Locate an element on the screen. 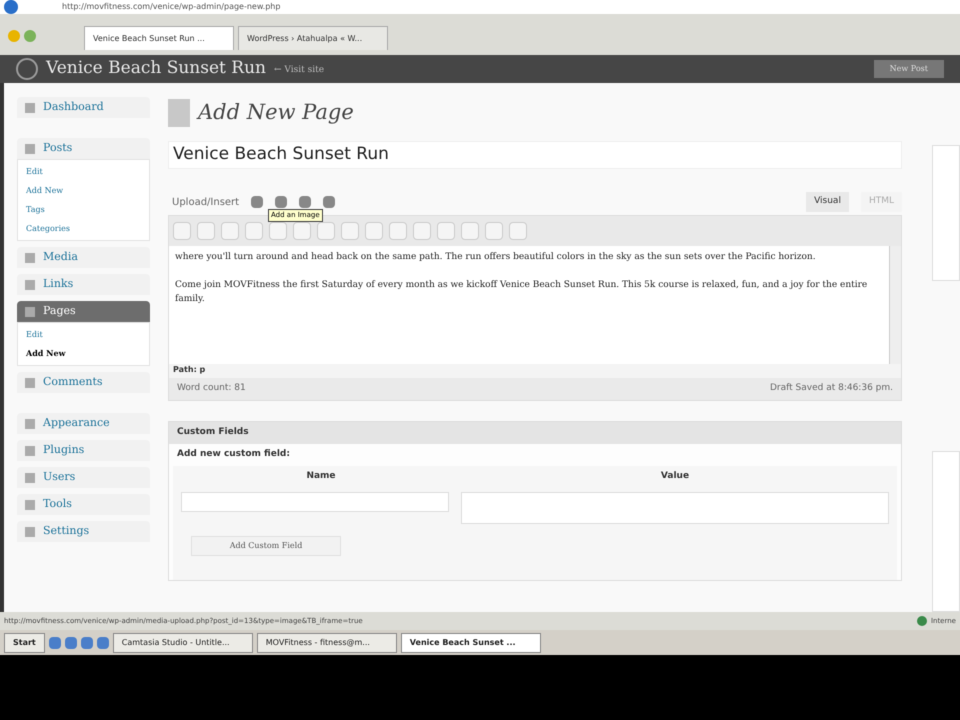  paragraph: where you'll turn around and head back on the same path. The run offers beautiful colors in the sky as the sun sets over the Pacific horizon. is located at coordinates (496, 257).